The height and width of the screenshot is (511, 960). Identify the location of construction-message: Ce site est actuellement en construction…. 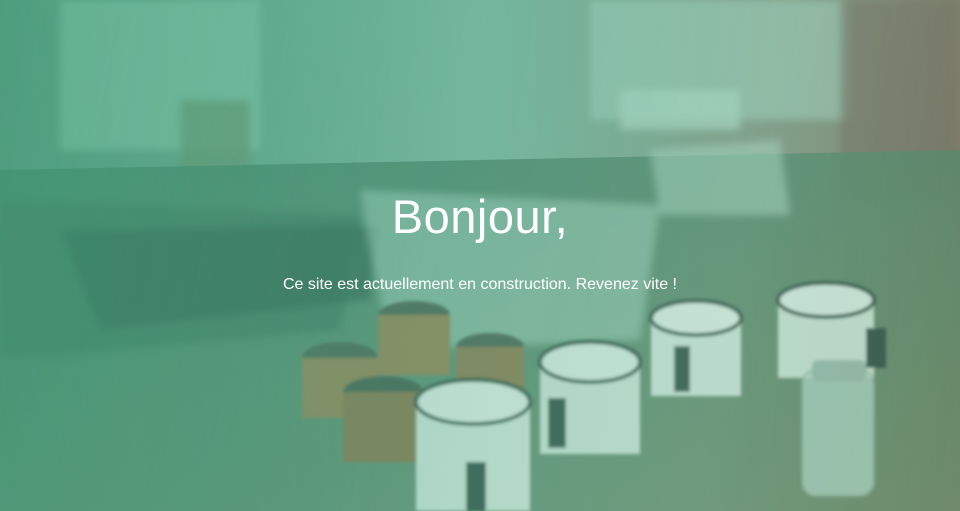
(480, 284).